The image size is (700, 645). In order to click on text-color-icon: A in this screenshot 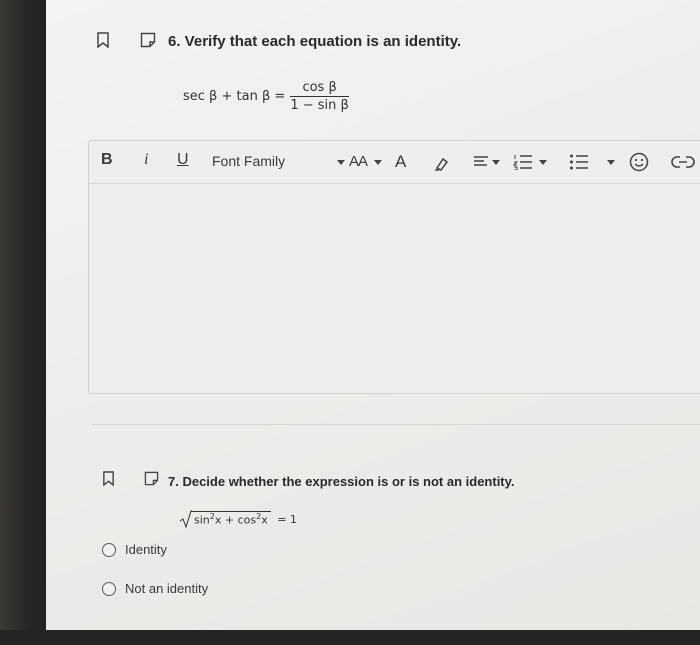, I will do `click(400, 162)`.